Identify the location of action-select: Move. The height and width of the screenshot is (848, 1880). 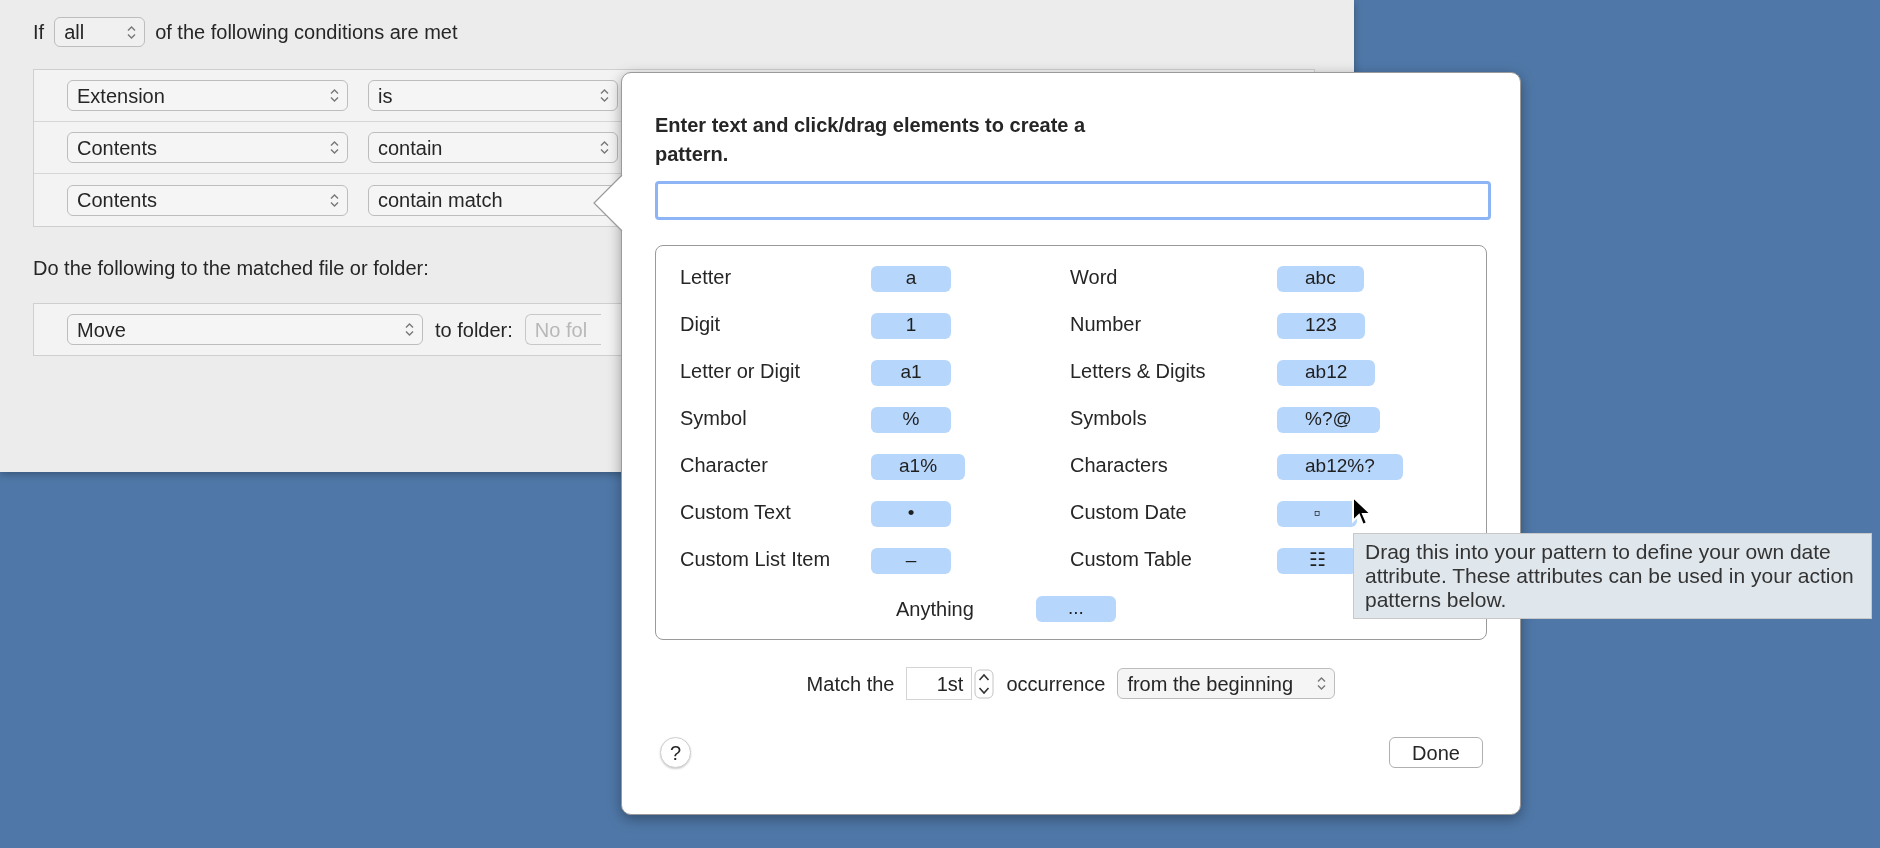
(245, 329).